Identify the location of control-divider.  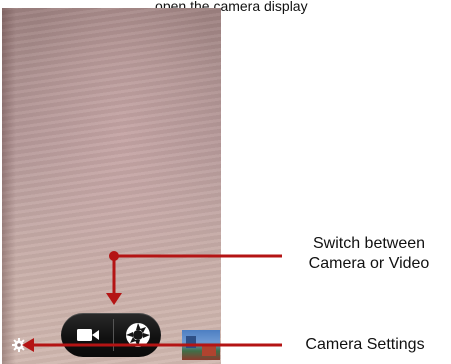
(113, 335).